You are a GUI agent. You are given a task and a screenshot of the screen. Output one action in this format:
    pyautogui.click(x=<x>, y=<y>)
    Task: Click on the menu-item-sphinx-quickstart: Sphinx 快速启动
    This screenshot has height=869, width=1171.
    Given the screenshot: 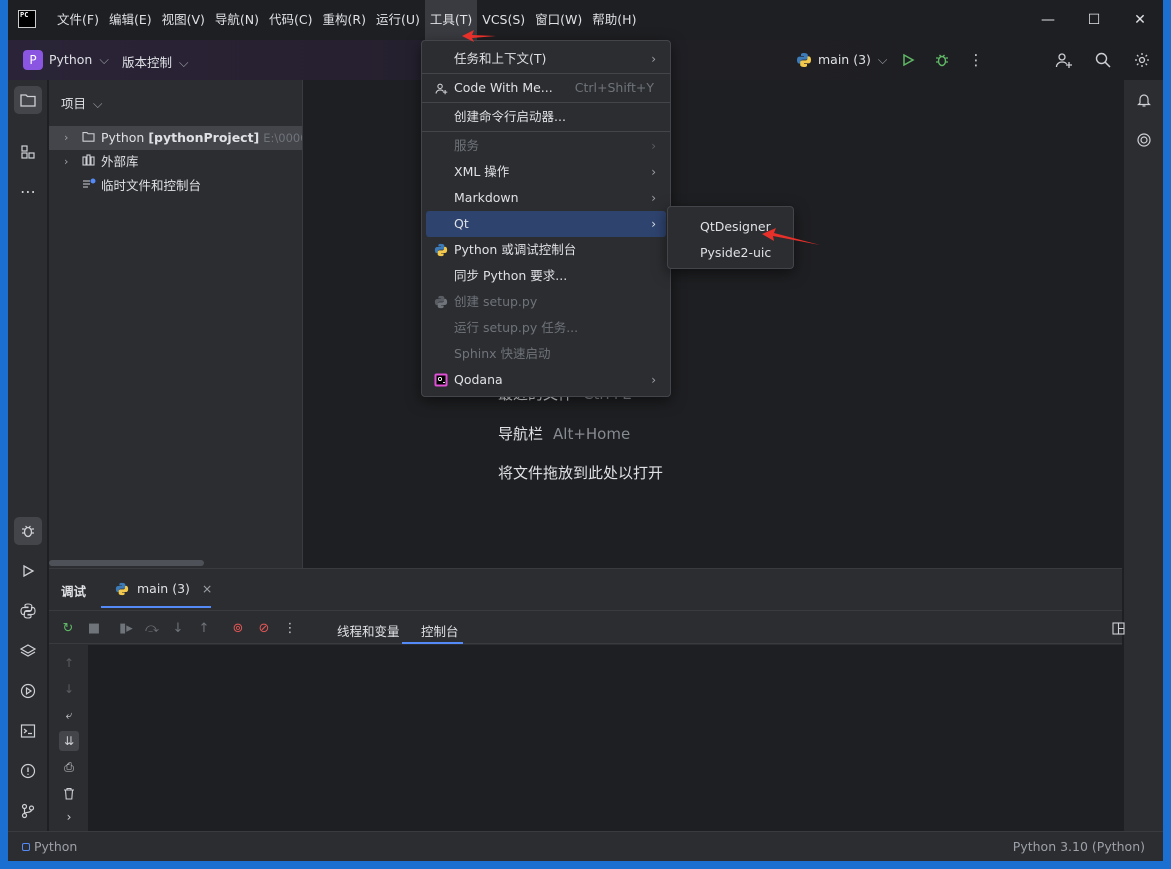 What is the action you would take?
    pyautogui.click(x=502, y=353)
    